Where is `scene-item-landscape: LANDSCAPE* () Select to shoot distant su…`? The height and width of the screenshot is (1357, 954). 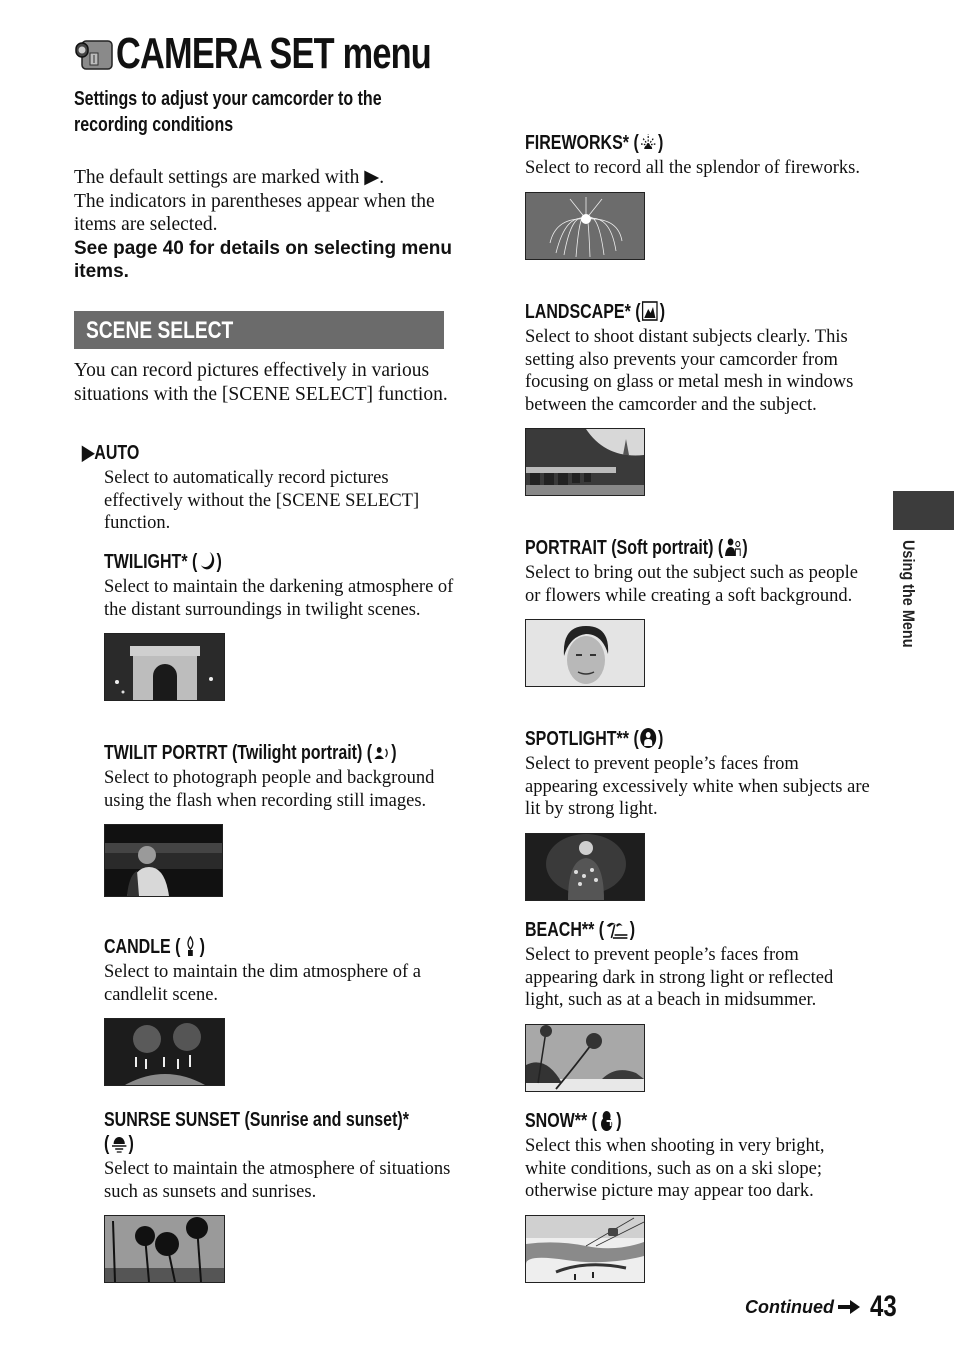
scene-item-landscape: LANDSCAPE* () Select to shoot distant su… is located at coordinates (697, 398).